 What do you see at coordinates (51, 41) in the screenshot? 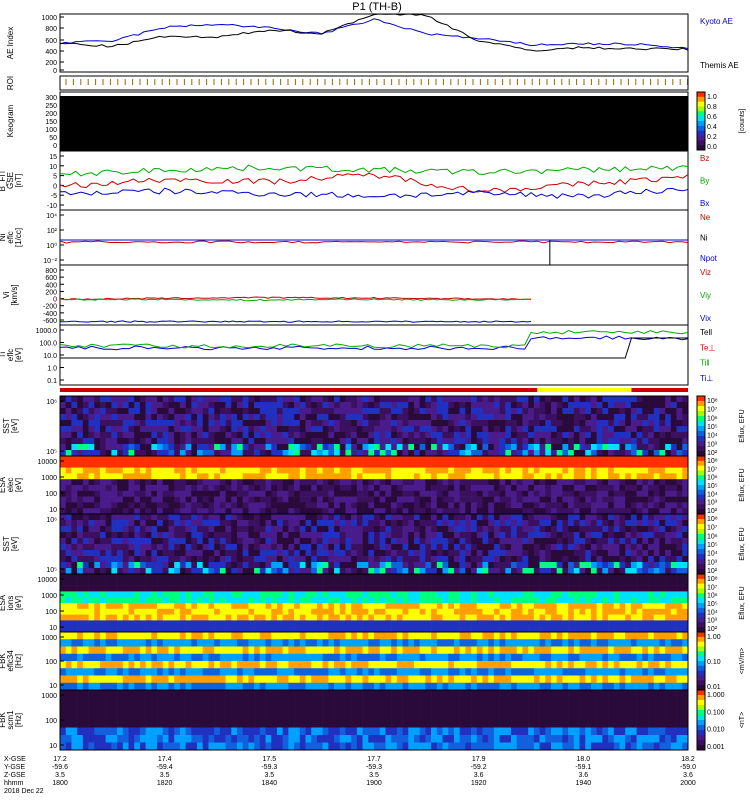
I see `y-tick-label: 600` at bounding box center [51, 41].